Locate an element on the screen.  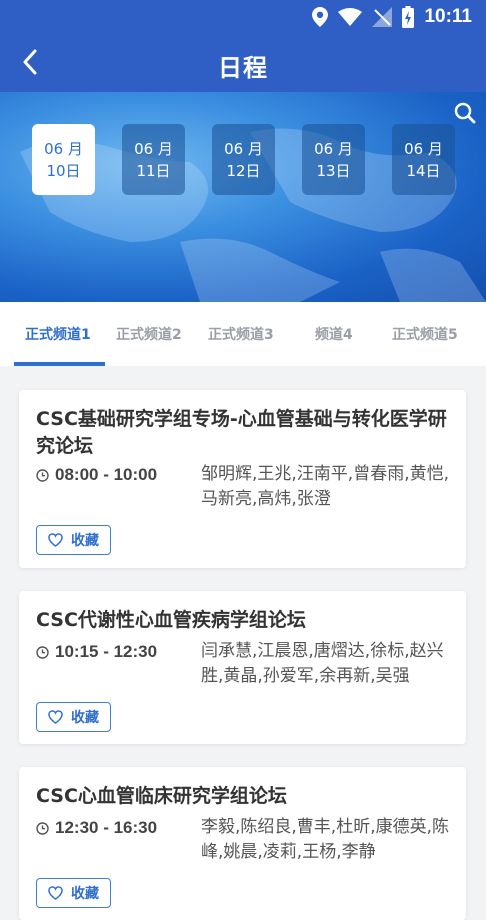
session-speakers: 李毅,陈绍良,曹丰,杜昕,康德英,陈峰,姚晨,凌莉,王杨,李静 is located at coordinates (325, 839).